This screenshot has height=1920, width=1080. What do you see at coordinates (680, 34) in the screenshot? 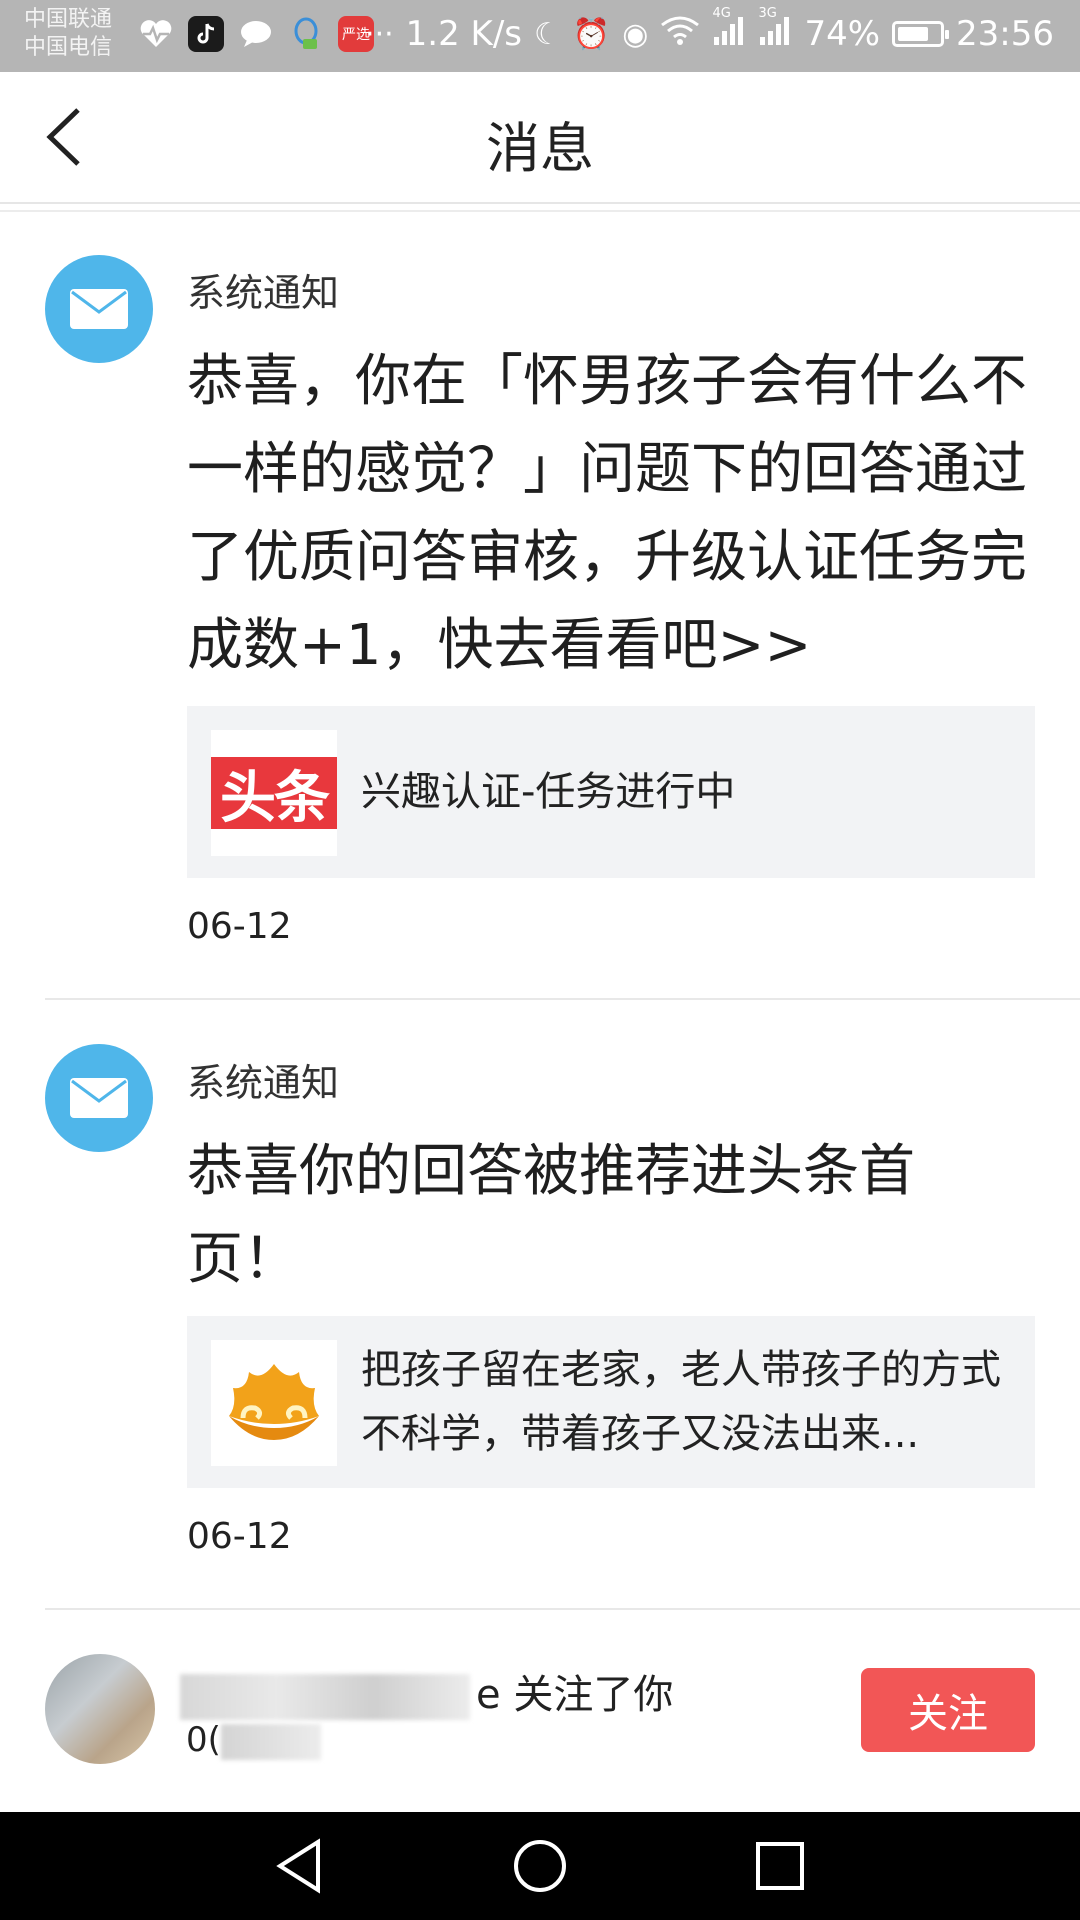
I see `wifi-icon` at bounding box center [680, 34].